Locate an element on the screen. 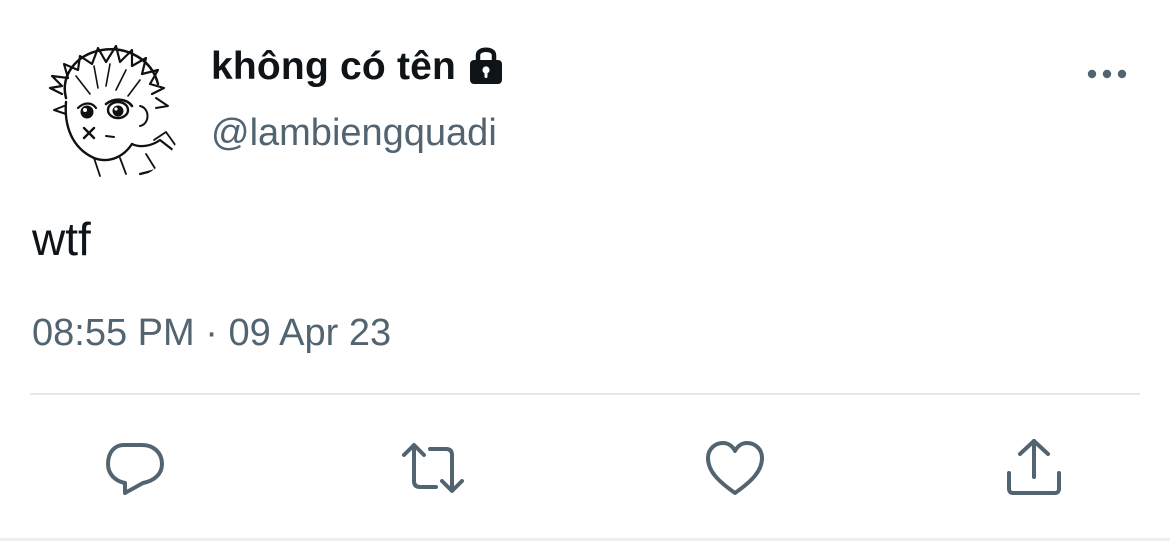 The image size is (1170, 558). more-options-button is located at coordinates (1107, 74).